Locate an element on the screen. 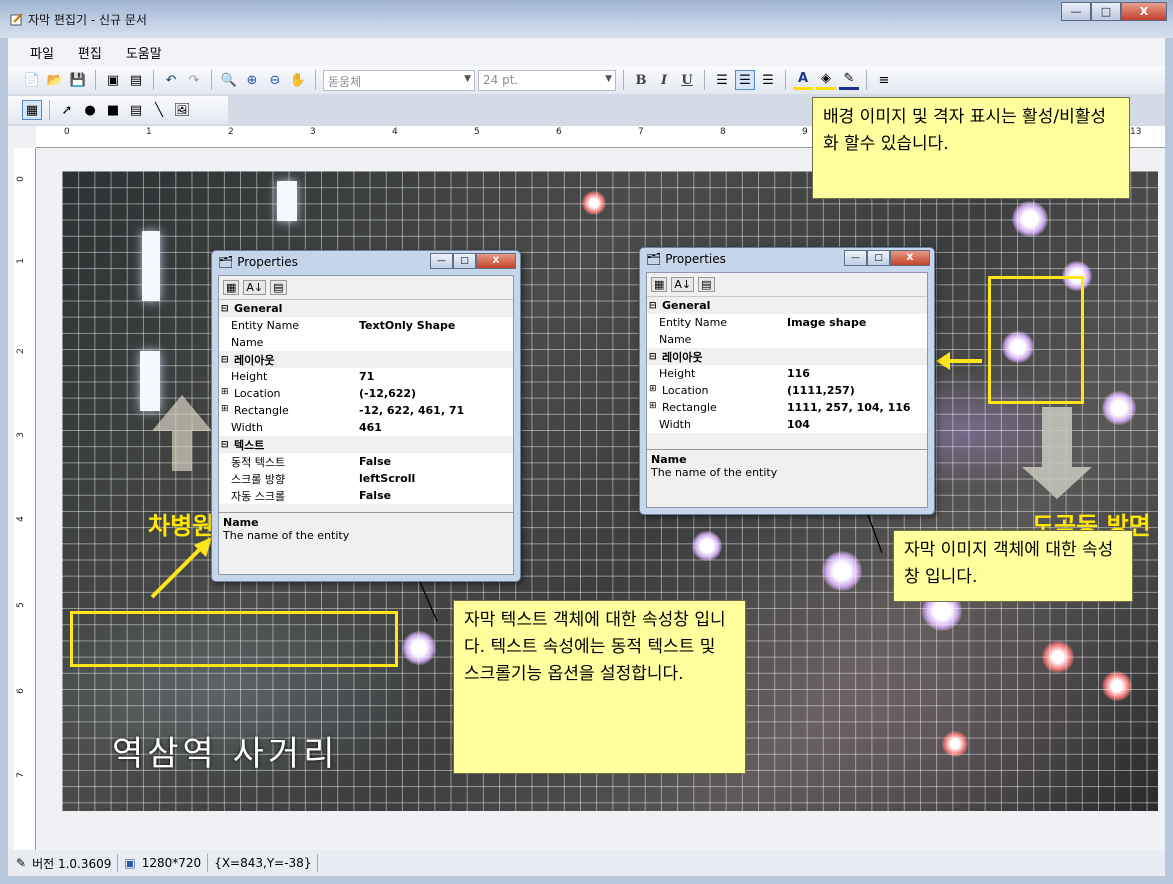 Image resolution: width=1173 pixels, height=884 pixels. property-row: ⊞ Location (1111,257) is located at coordinates (787, 390).